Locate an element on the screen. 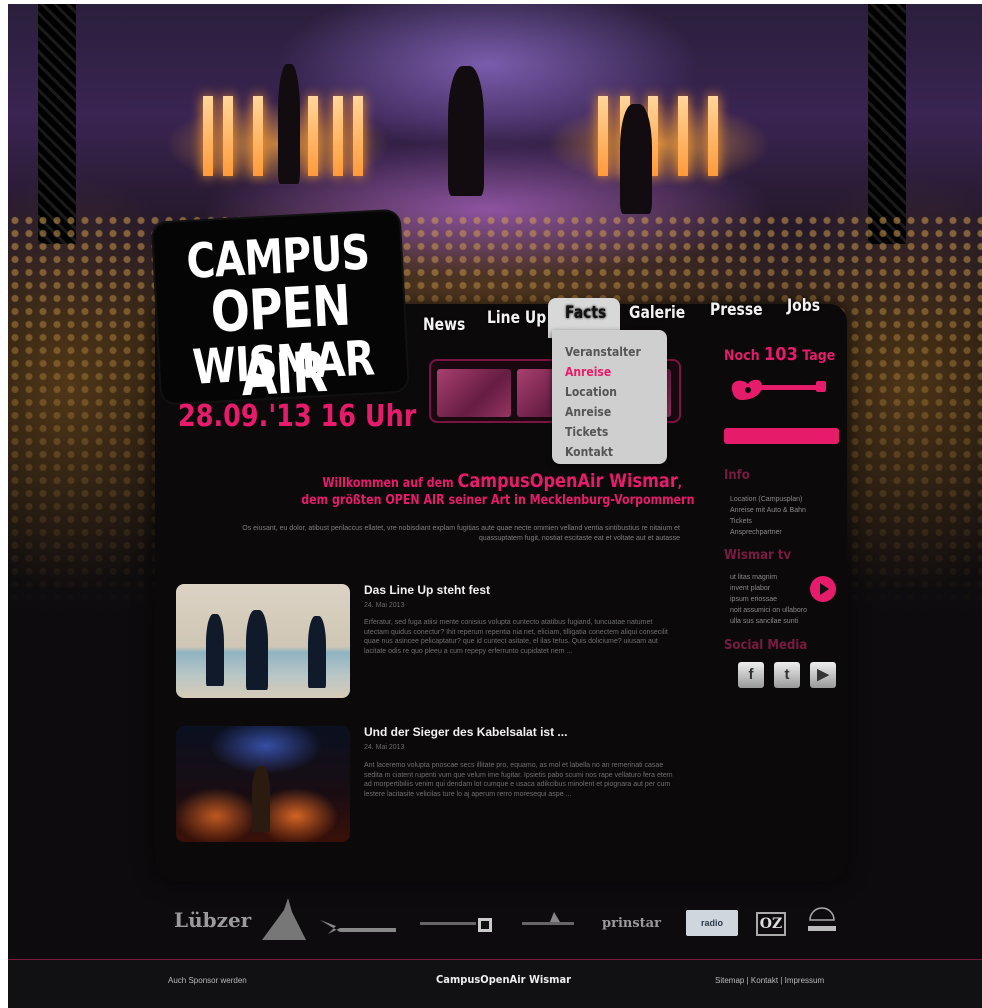 The height and width of the screenshot is (1008, 982). sponsor-logo-eagle is located at coordinates (358, 925).